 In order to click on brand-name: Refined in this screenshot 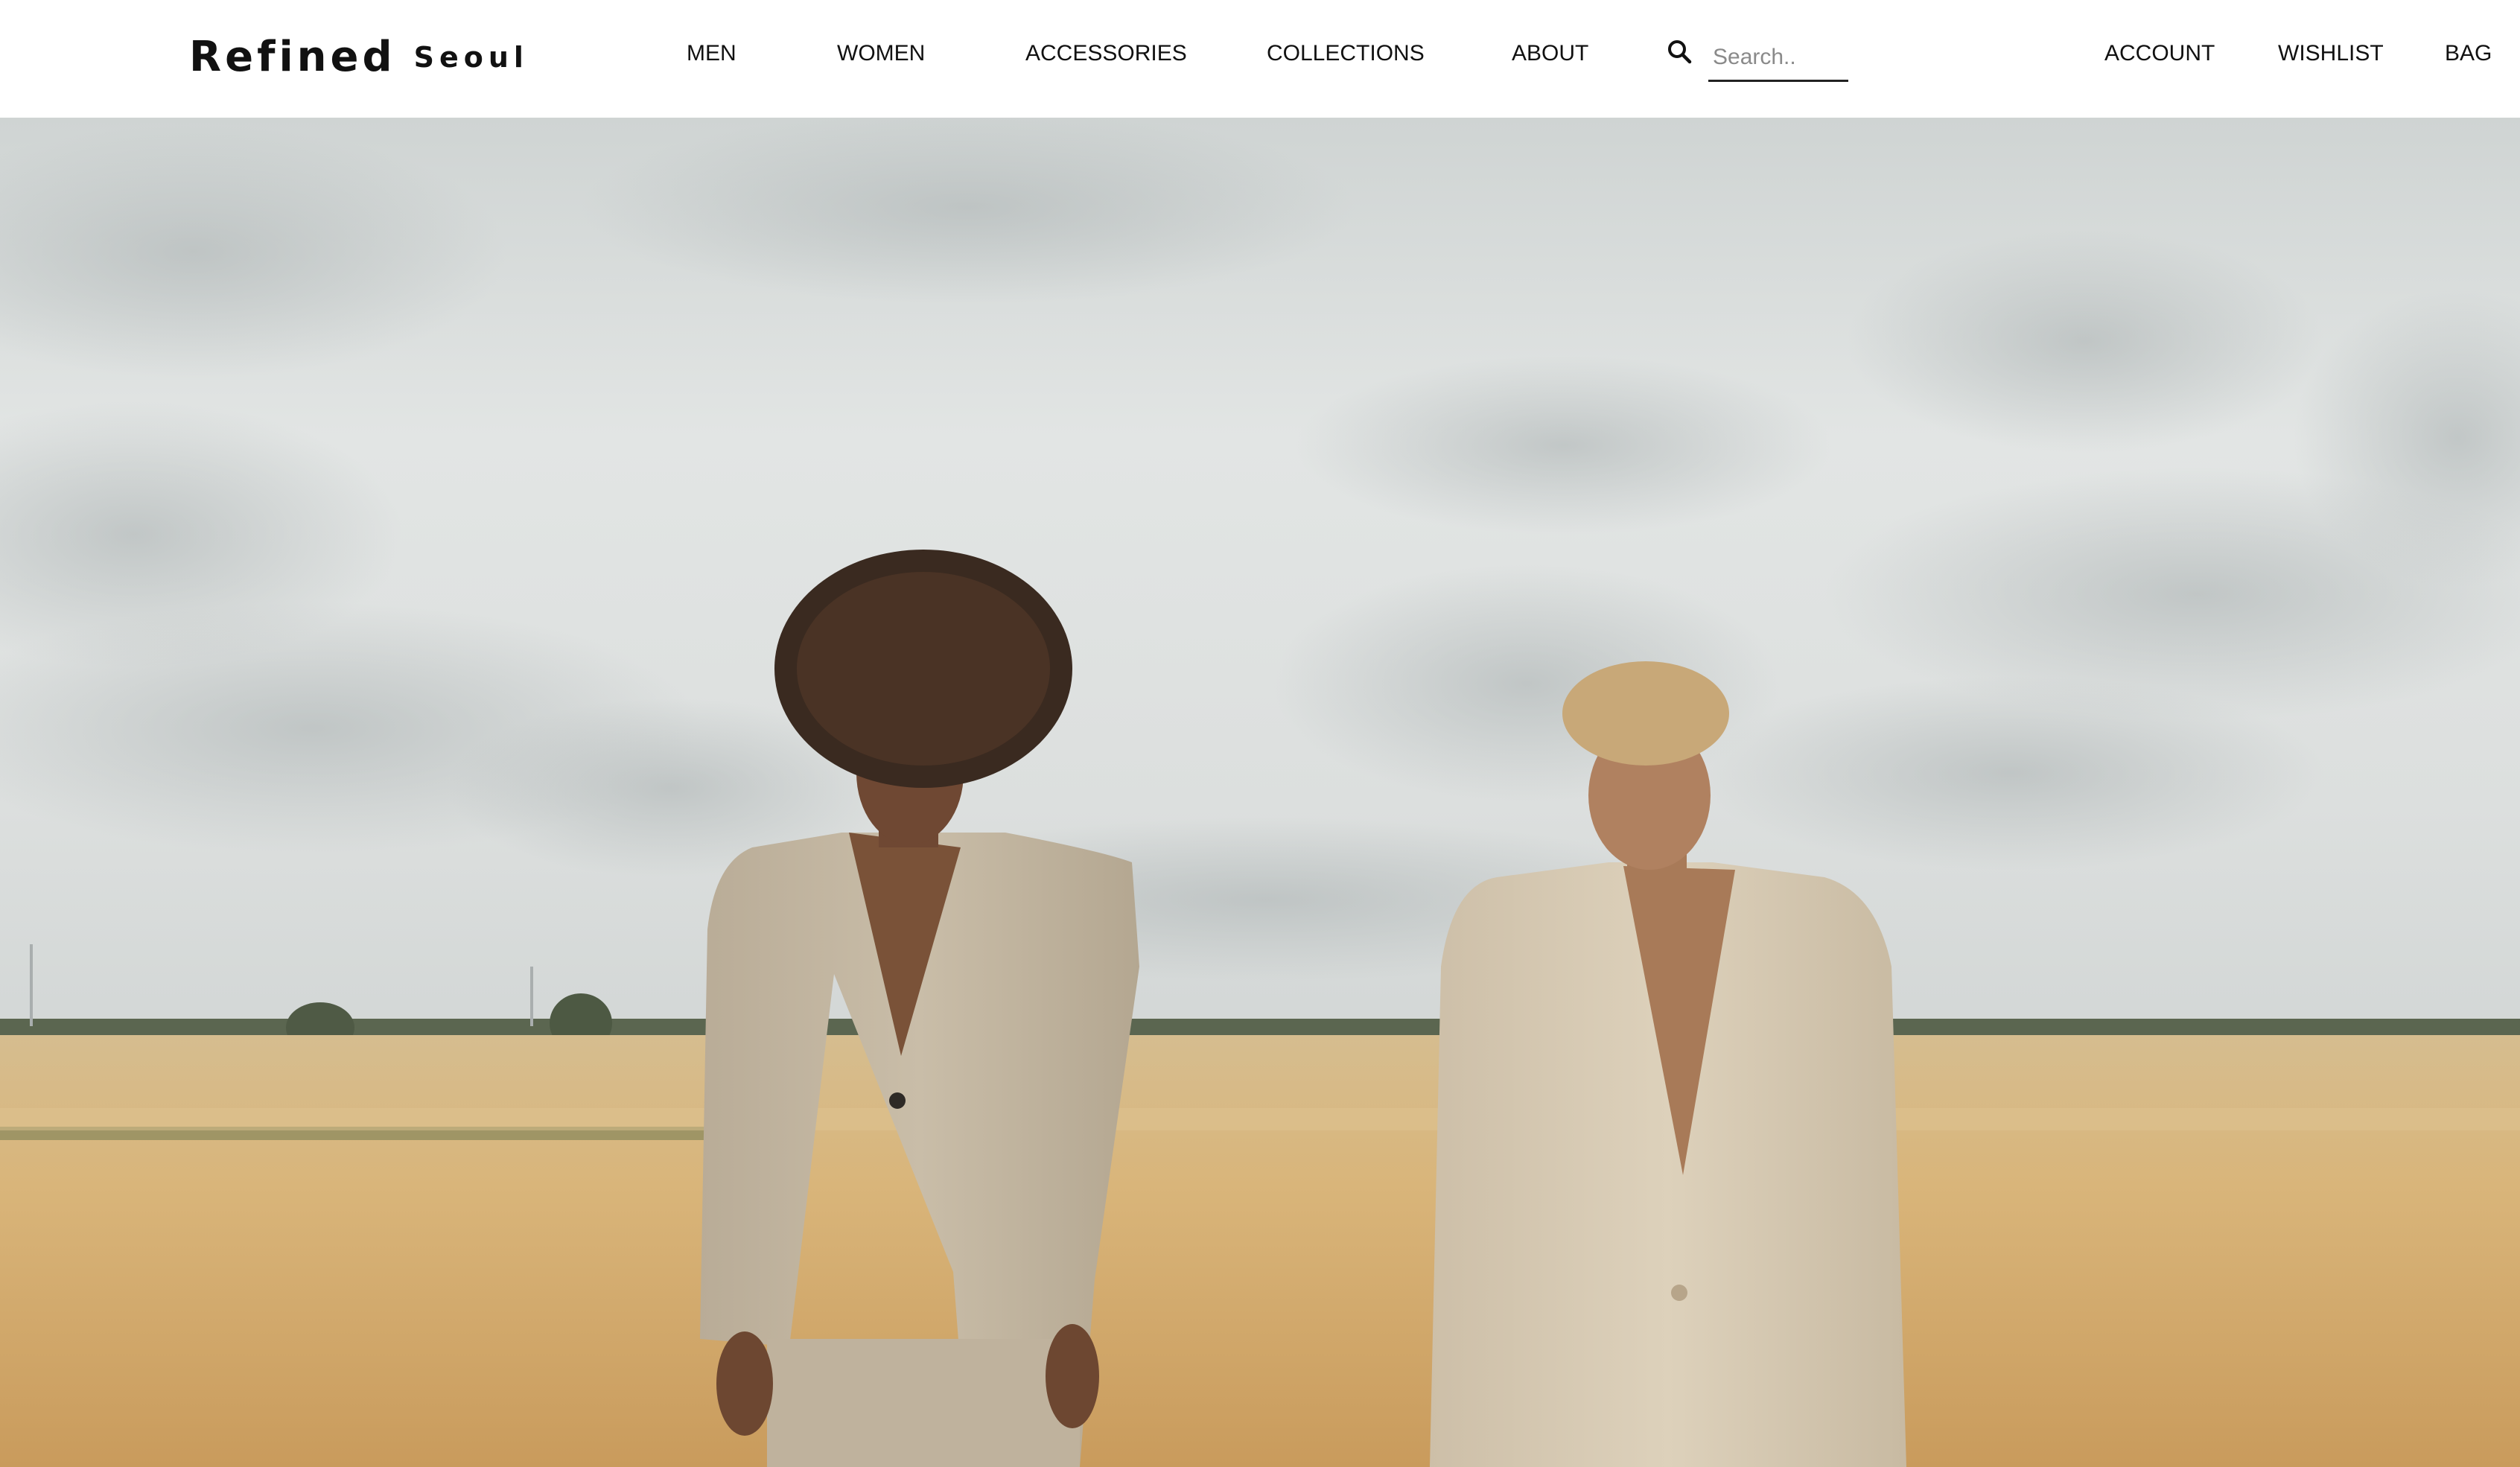, I will do `click(292, 56)`.